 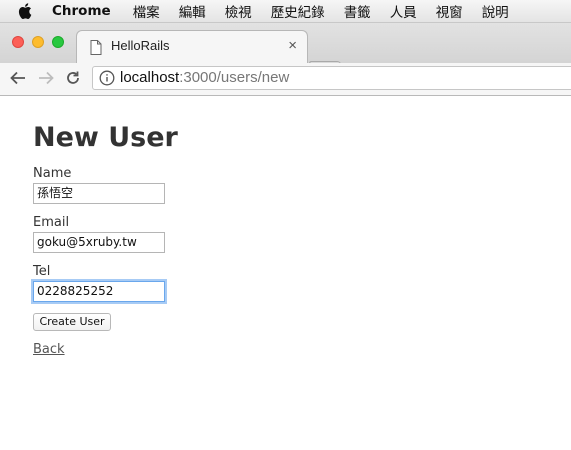 What do you see at coordinates (73, 78) in the screenshot?
I see `reload-icon` at bounding box center [73, 78].